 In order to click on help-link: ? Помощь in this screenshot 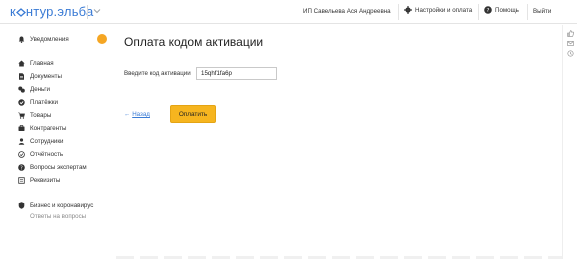, I will do `click(501, 10)`.